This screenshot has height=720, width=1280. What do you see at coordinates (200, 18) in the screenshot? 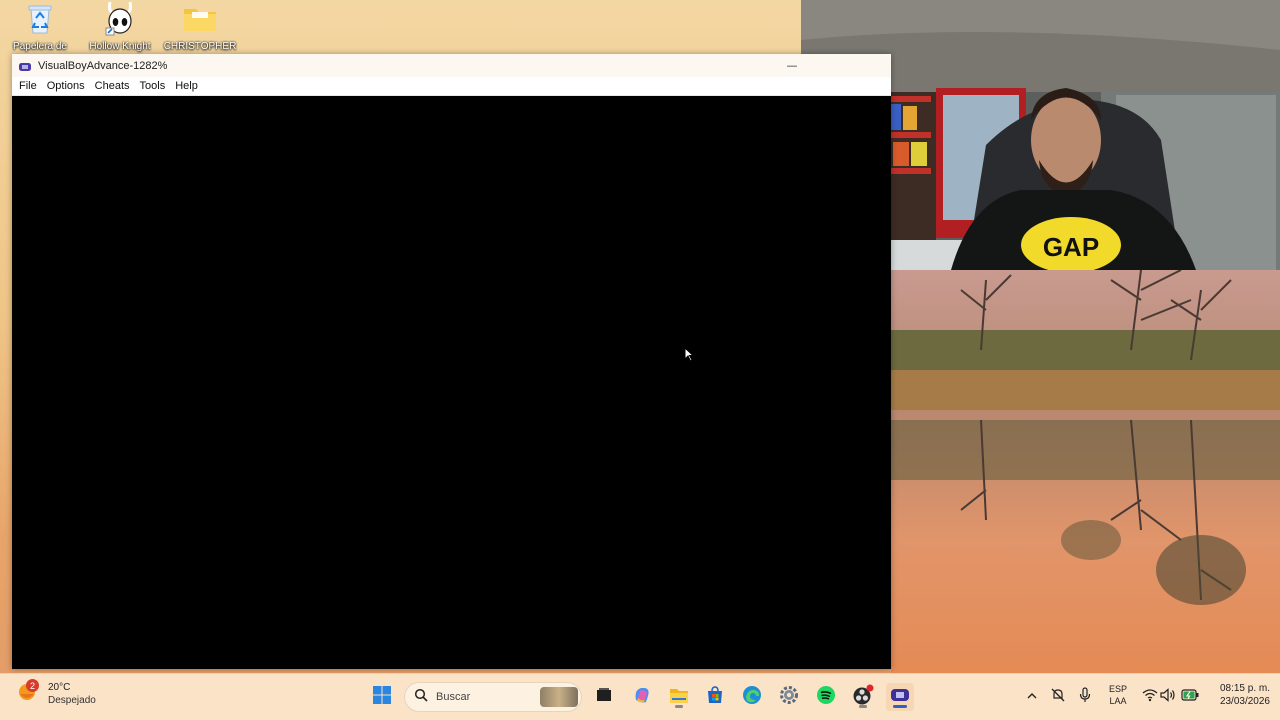
I see `folder-icon` at bounding box center [200, 18].